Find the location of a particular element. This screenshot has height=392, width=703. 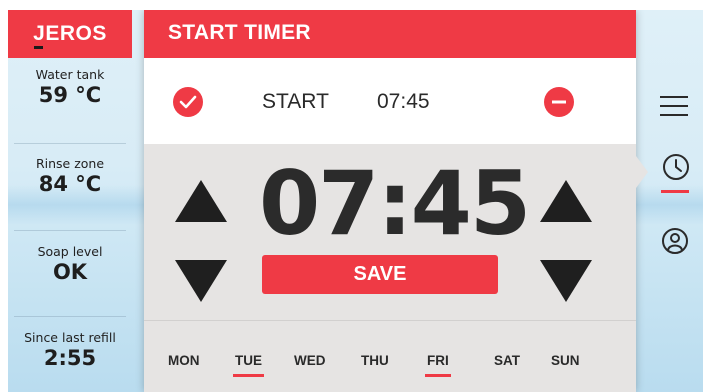

brand-text: JEROS is located at coordinates (70, 33).